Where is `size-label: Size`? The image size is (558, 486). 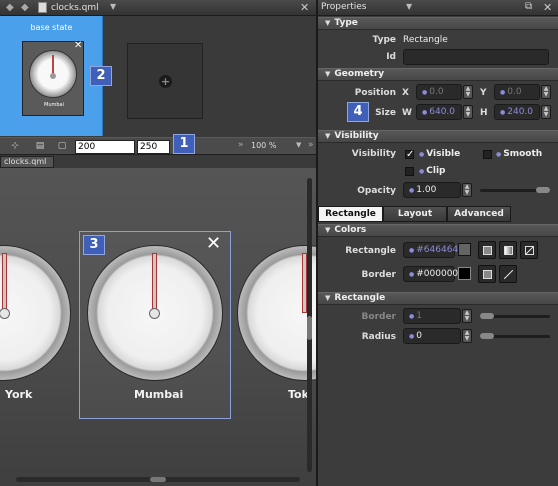
size-label: Size is located at coordinates (385, 113).